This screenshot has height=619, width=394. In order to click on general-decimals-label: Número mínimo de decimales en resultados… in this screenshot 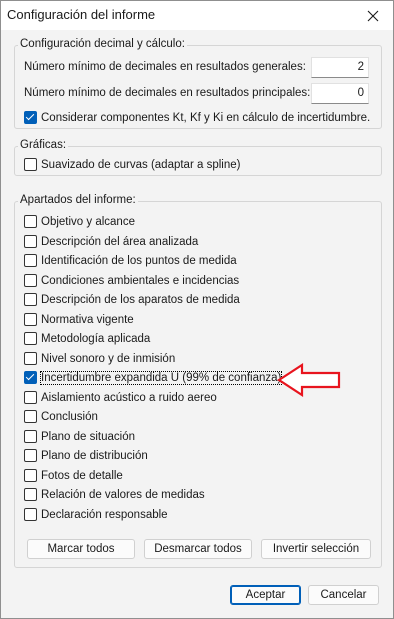, I will do `click(165, 67)`.